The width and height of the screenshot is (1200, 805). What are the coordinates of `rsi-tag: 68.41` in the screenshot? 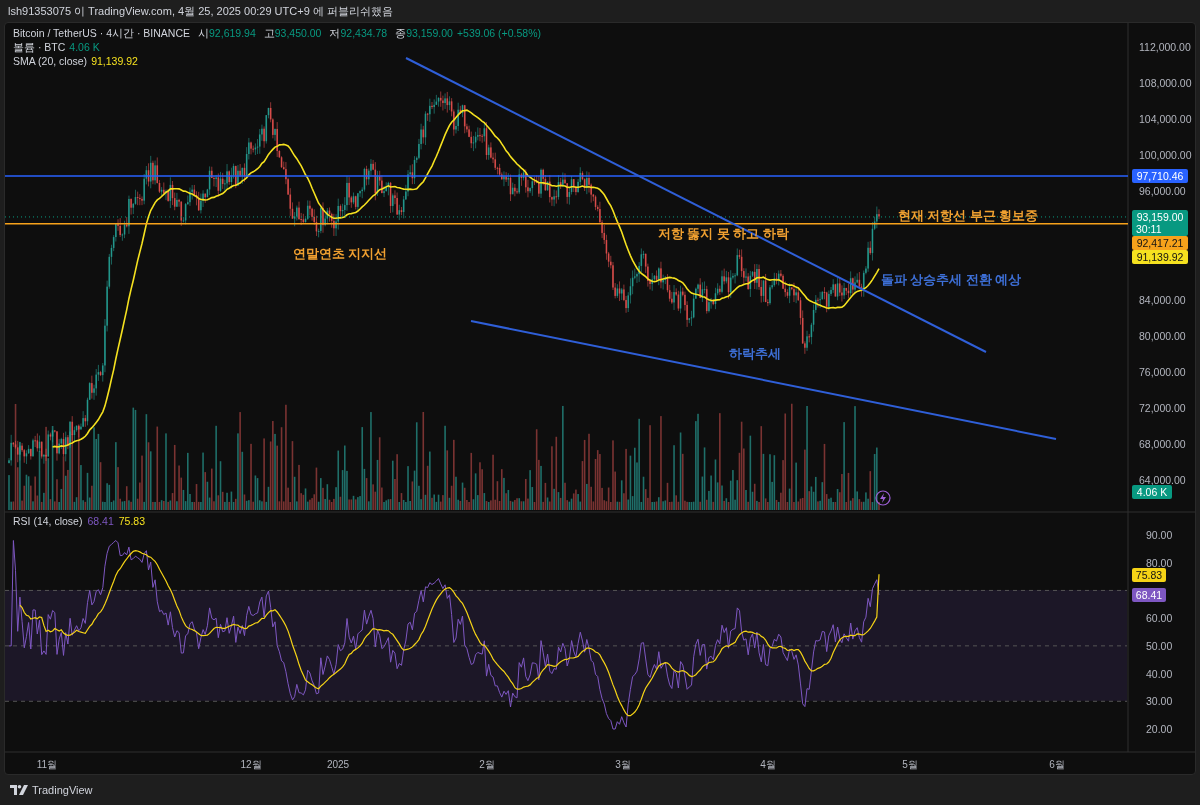 It's located at (1149, 595).